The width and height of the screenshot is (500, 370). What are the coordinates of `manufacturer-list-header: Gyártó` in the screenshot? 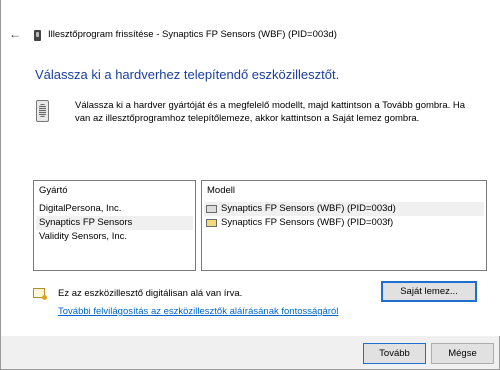 It's located at (53, 190).